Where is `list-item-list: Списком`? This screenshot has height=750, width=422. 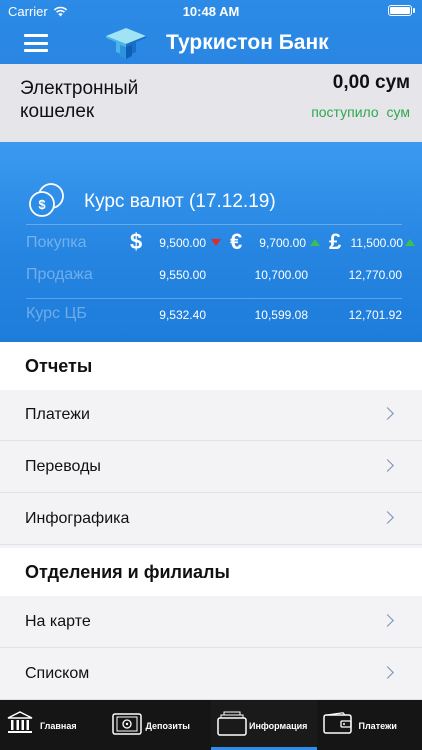
list-item-list: Списком is located at coordinates (211, 674).